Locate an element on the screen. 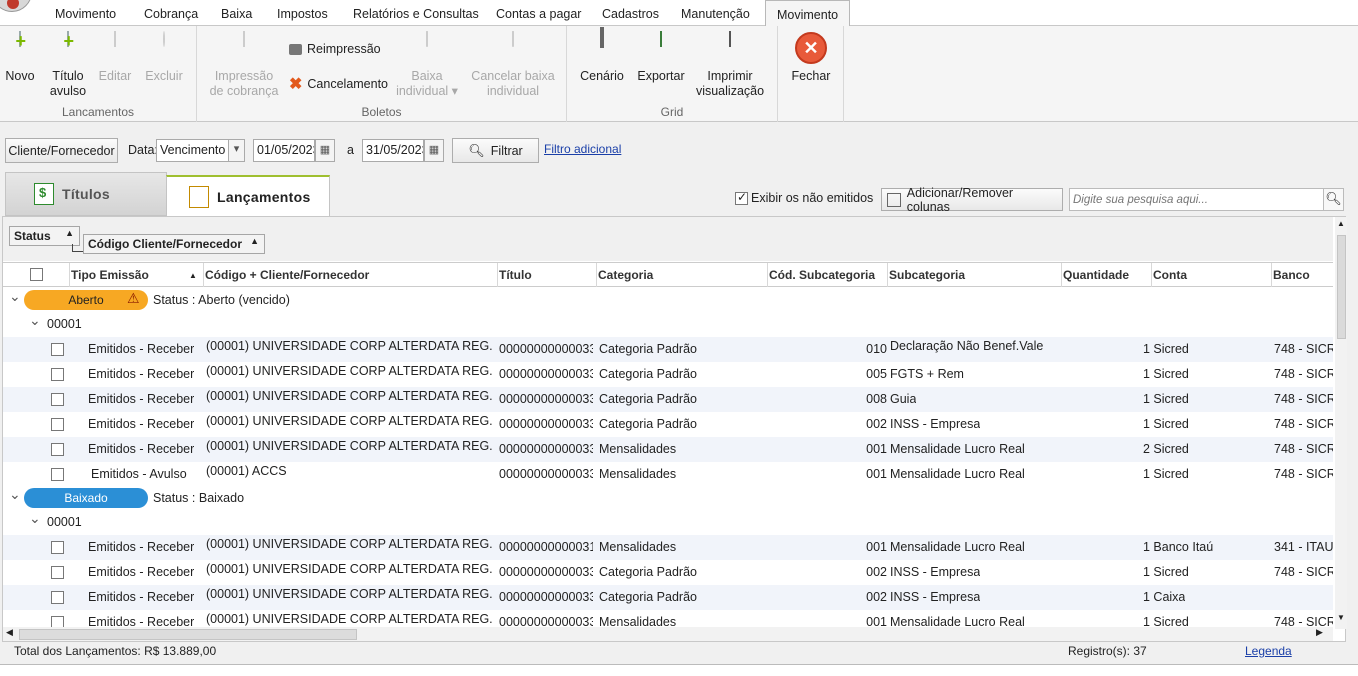  menu-manutencao: Manutenção is located at coordinates (715, 14).